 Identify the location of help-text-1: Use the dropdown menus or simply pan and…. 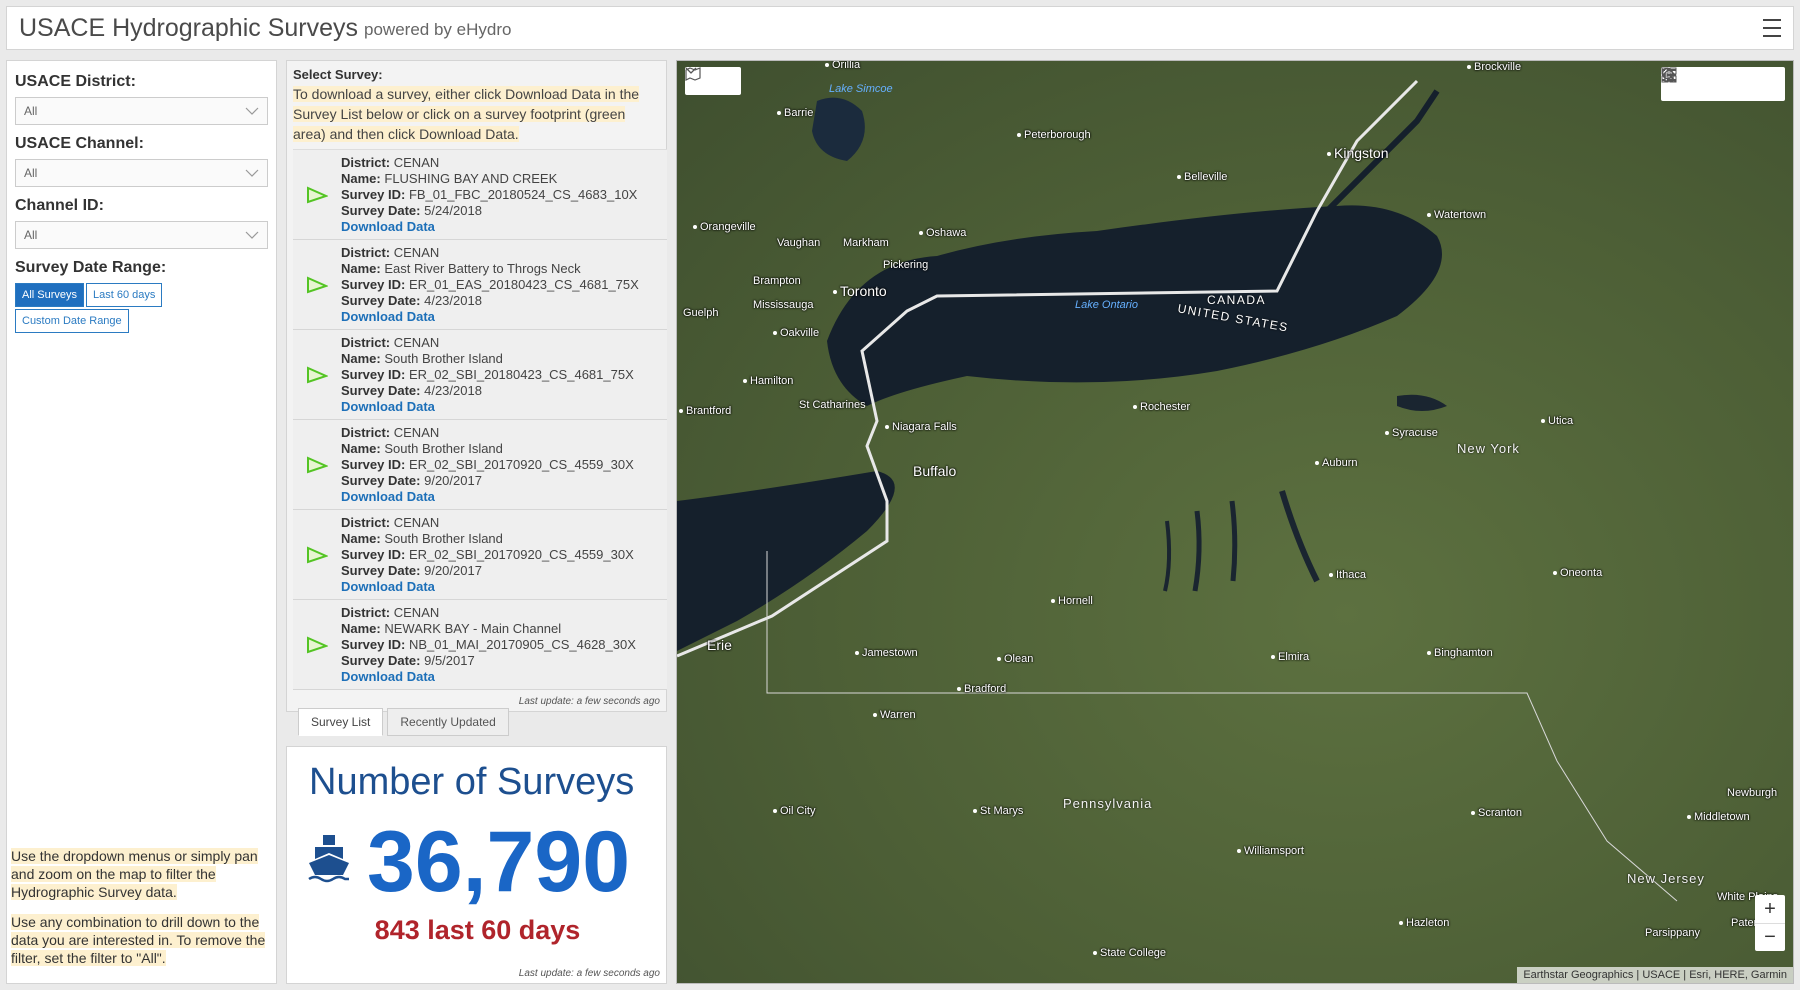
(134, 874).